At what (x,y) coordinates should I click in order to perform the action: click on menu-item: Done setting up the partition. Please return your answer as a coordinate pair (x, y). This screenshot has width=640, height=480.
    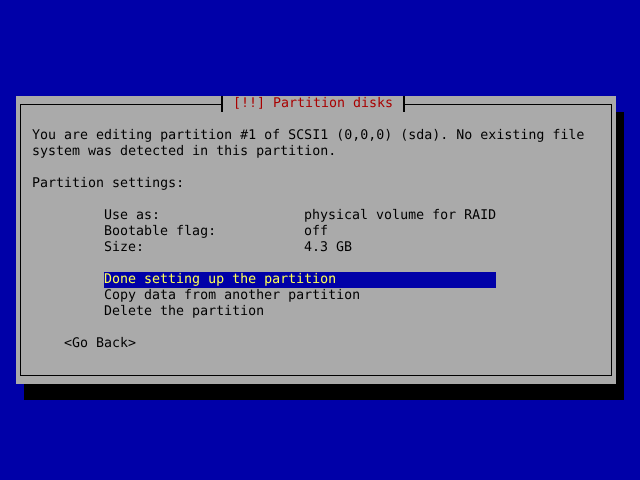
    Looking at the image, I should click on (300, 280).